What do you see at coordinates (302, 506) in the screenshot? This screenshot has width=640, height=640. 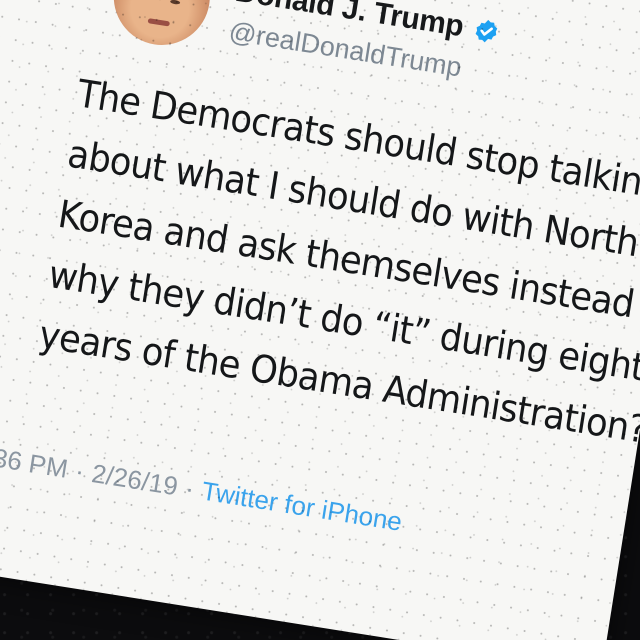 I see `tweet-source-link: Twitter for iPhone` at bounding box center [302, 506].